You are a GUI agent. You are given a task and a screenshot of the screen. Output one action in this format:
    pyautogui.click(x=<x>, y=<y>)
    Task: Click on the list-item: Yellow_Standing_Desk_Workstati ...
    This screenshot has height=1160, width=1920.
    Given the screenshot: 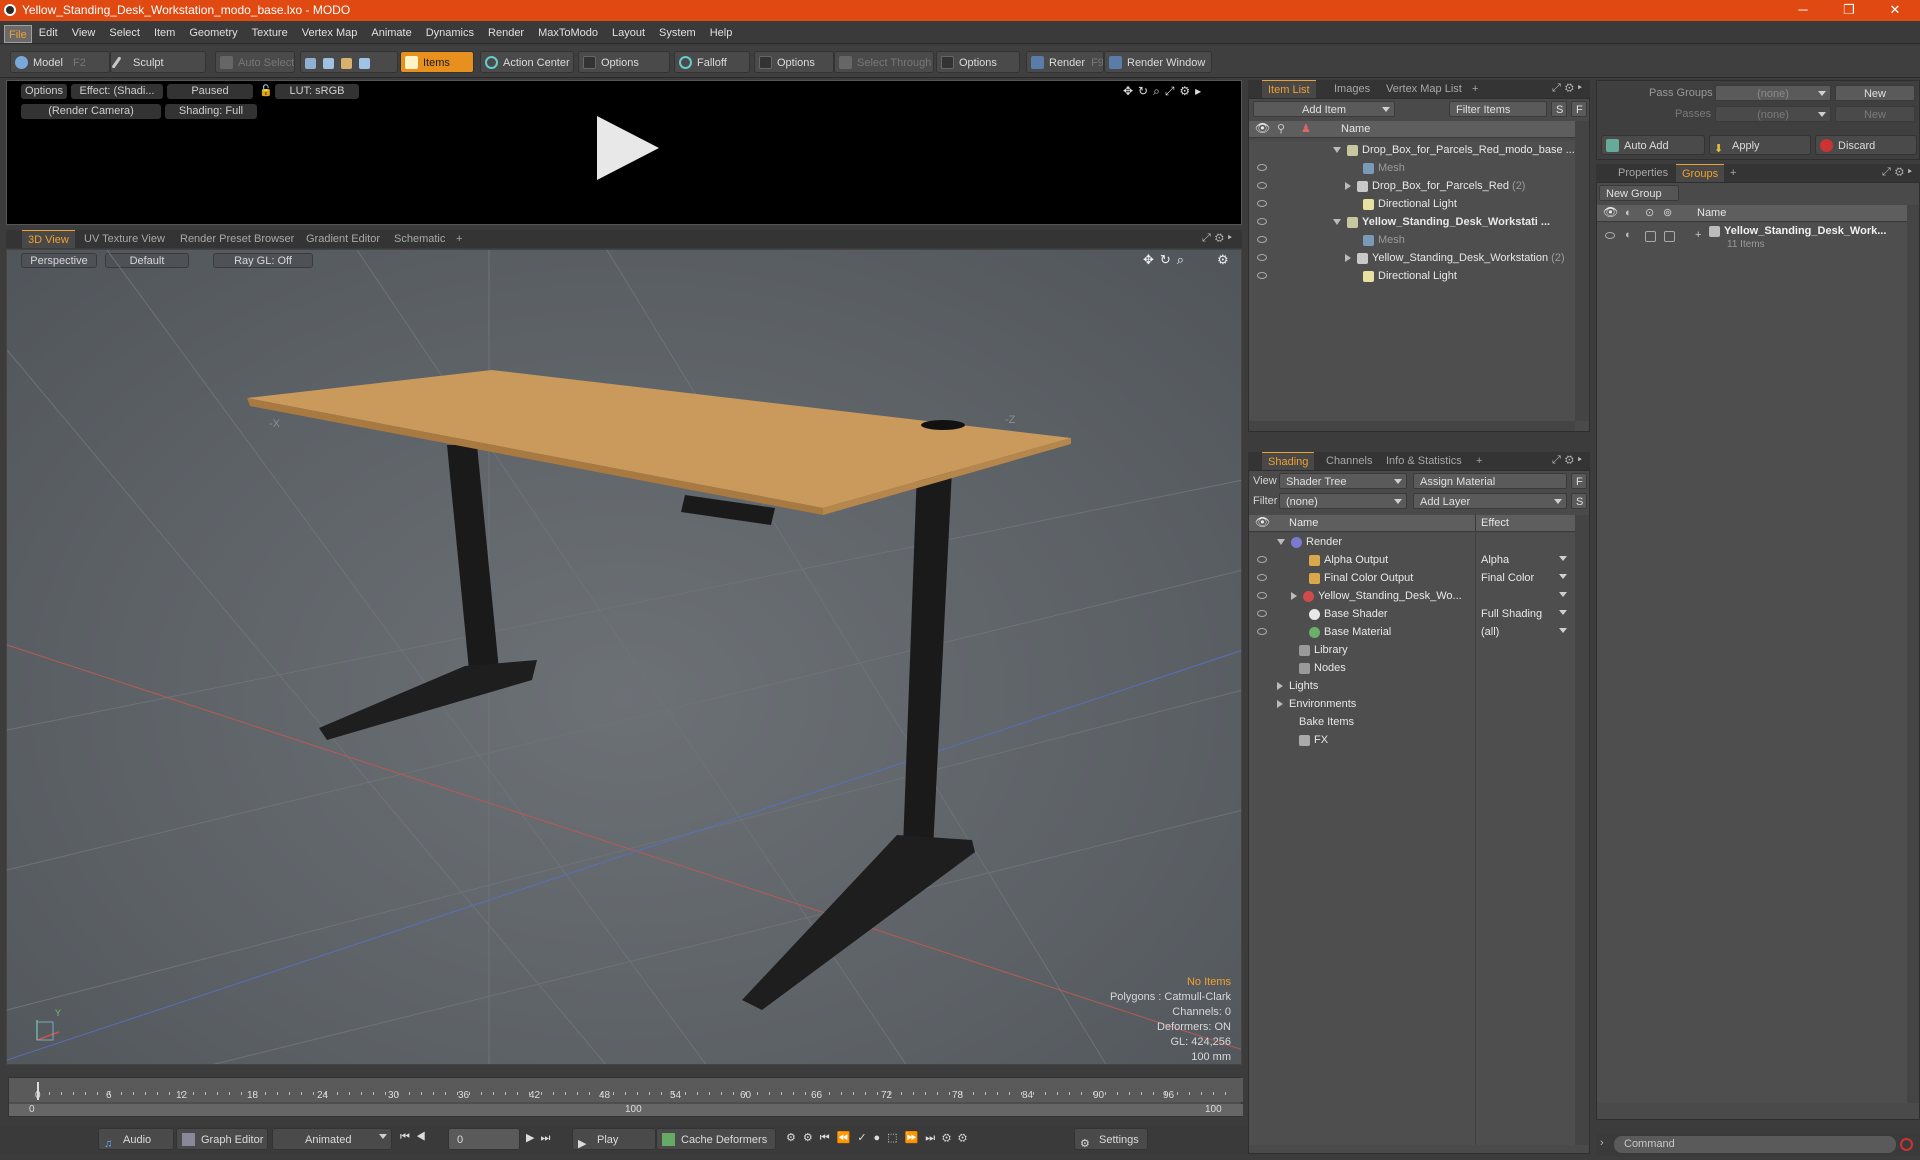 What is the action you would take?
    pyautogui.click(x=1412, y=222)
    